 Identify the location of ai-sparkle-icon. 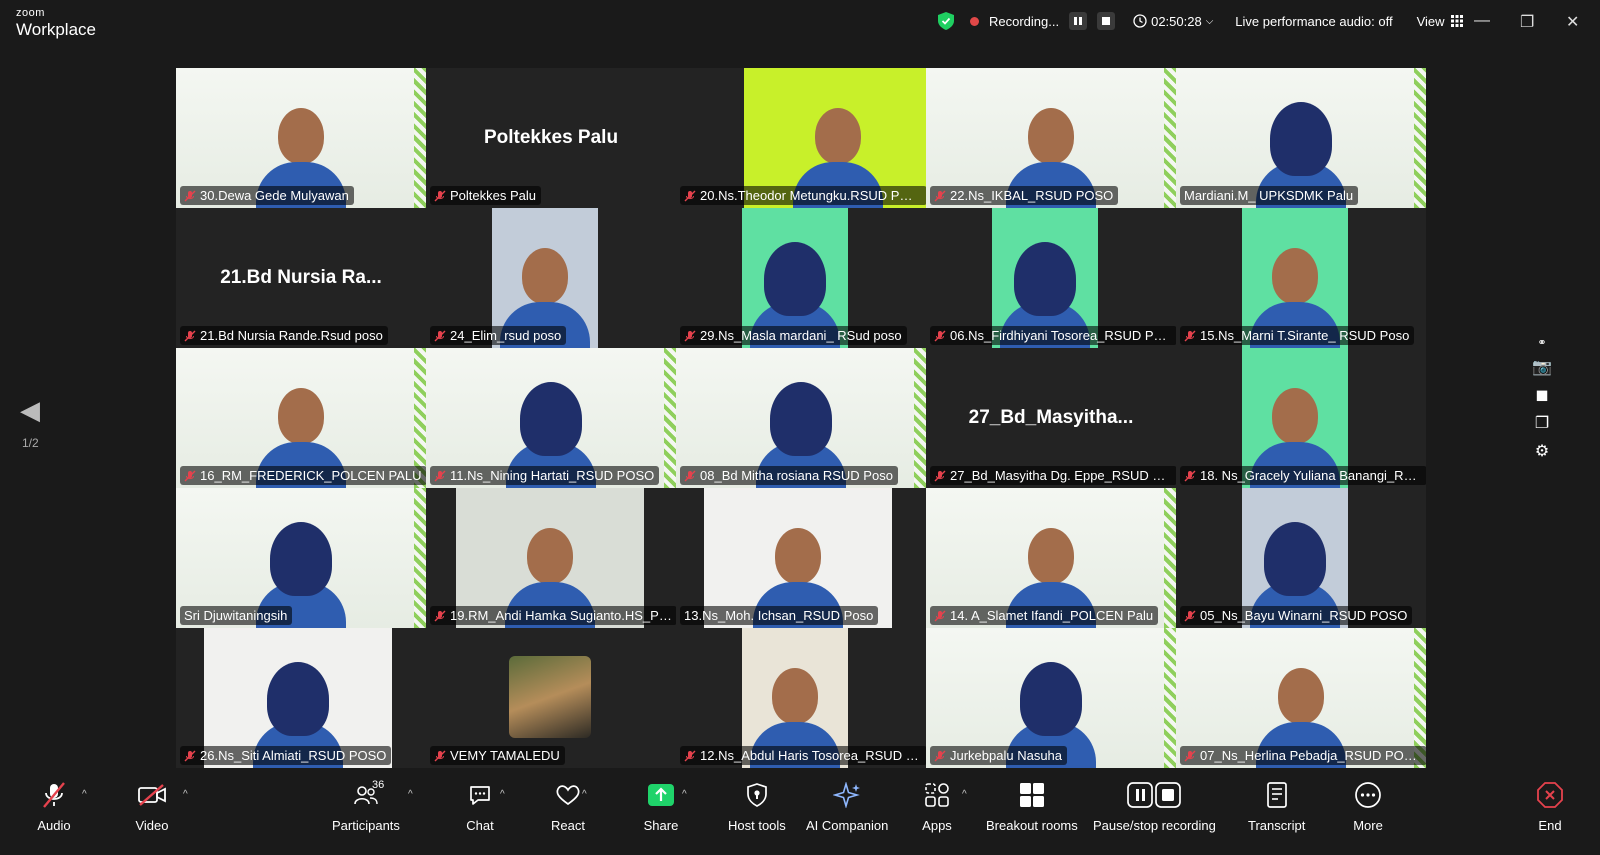
(847, 795).